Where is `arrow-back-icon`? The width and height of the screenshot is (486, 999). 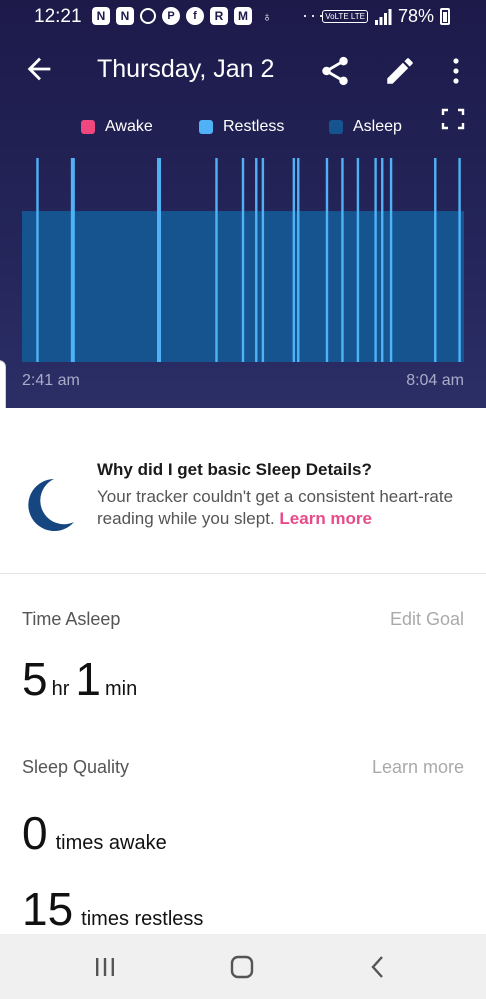
arrow-back-icon is located at coordinates (39, 69).